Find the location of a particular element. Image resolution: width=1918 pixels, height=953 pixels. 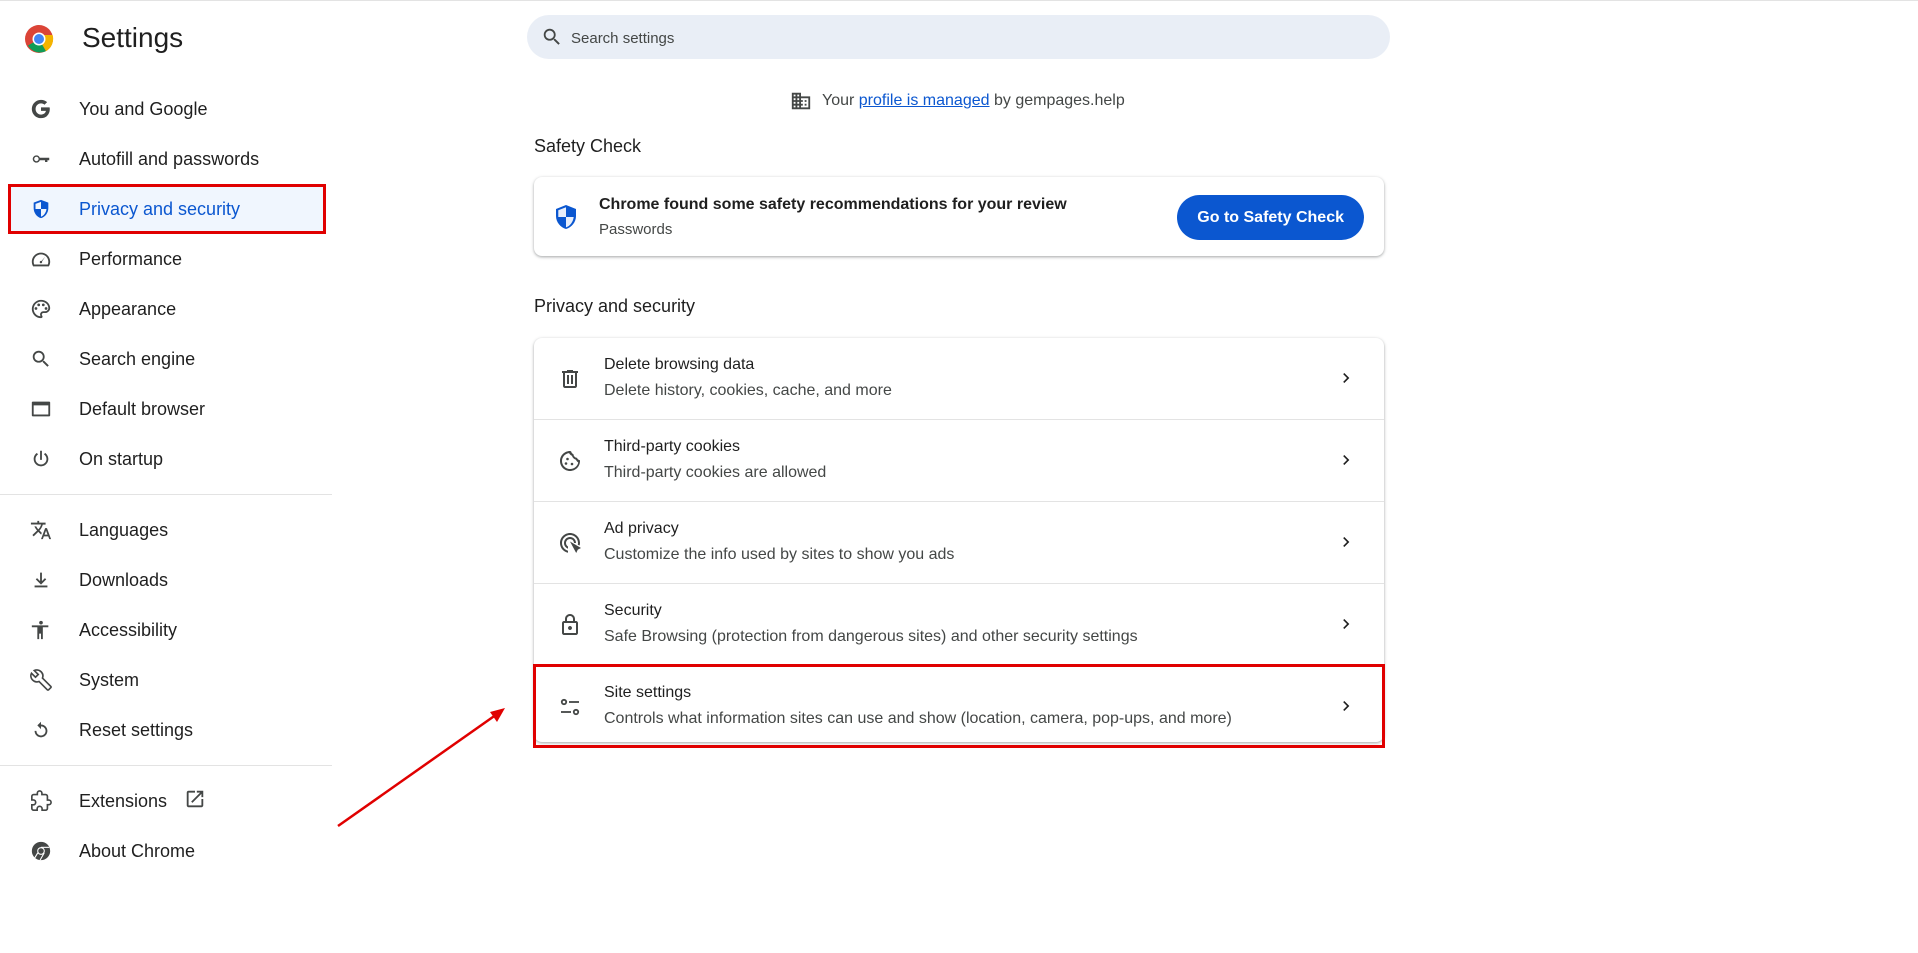

sidebar-item-downloads: Downloads is located at coordinates (166, 580).